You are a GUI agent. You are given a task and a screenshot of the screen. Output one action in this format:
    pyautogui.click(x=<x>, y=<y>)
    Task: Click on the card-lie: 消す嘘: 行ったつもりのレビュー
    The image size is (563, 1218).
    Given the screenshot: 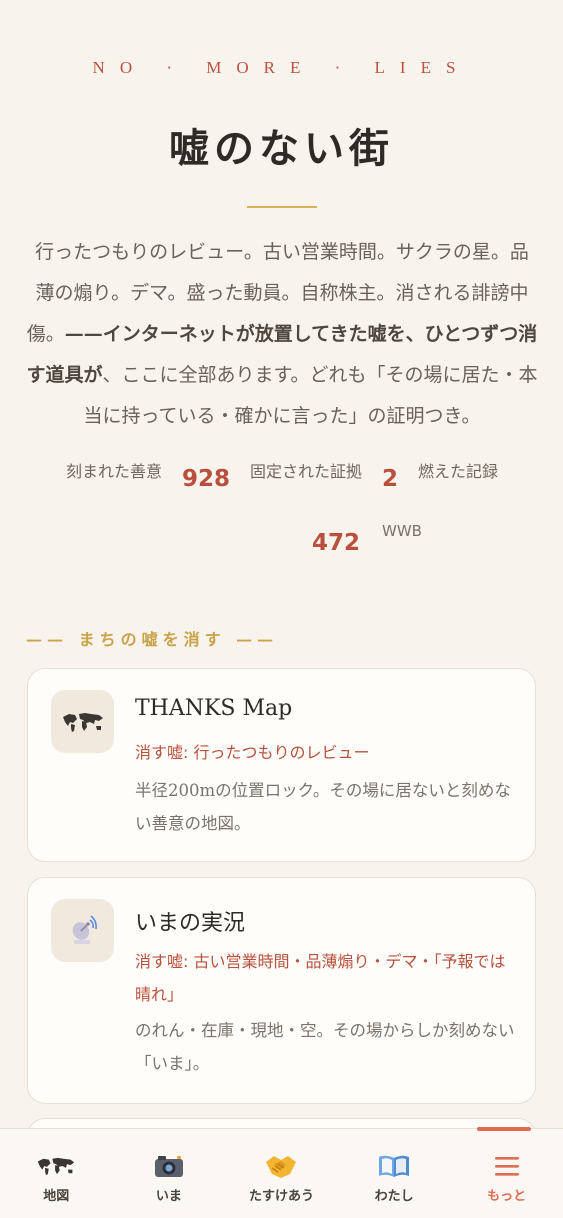 What is the action you would take?
    pyautogui.click(x=252, y=752)
    